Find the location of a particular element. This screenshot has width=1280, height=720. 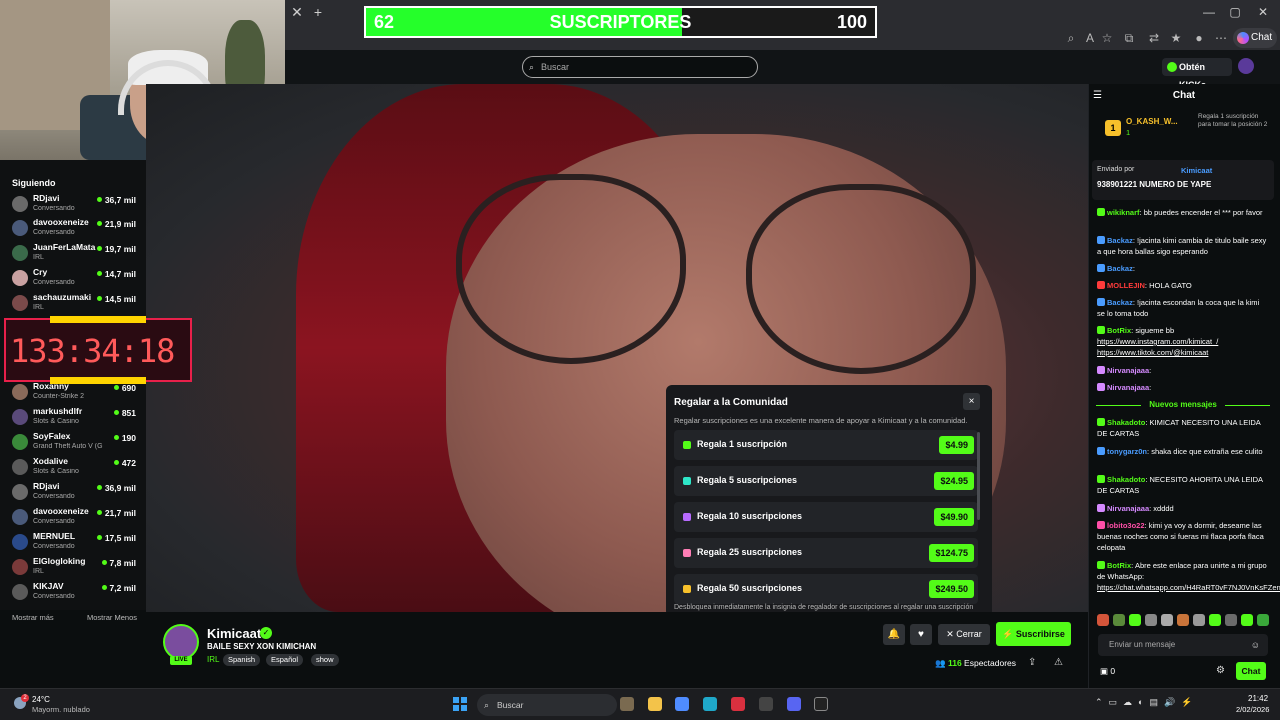

notification-bell-icon: 🔔 is located at coordinates (894, 634).